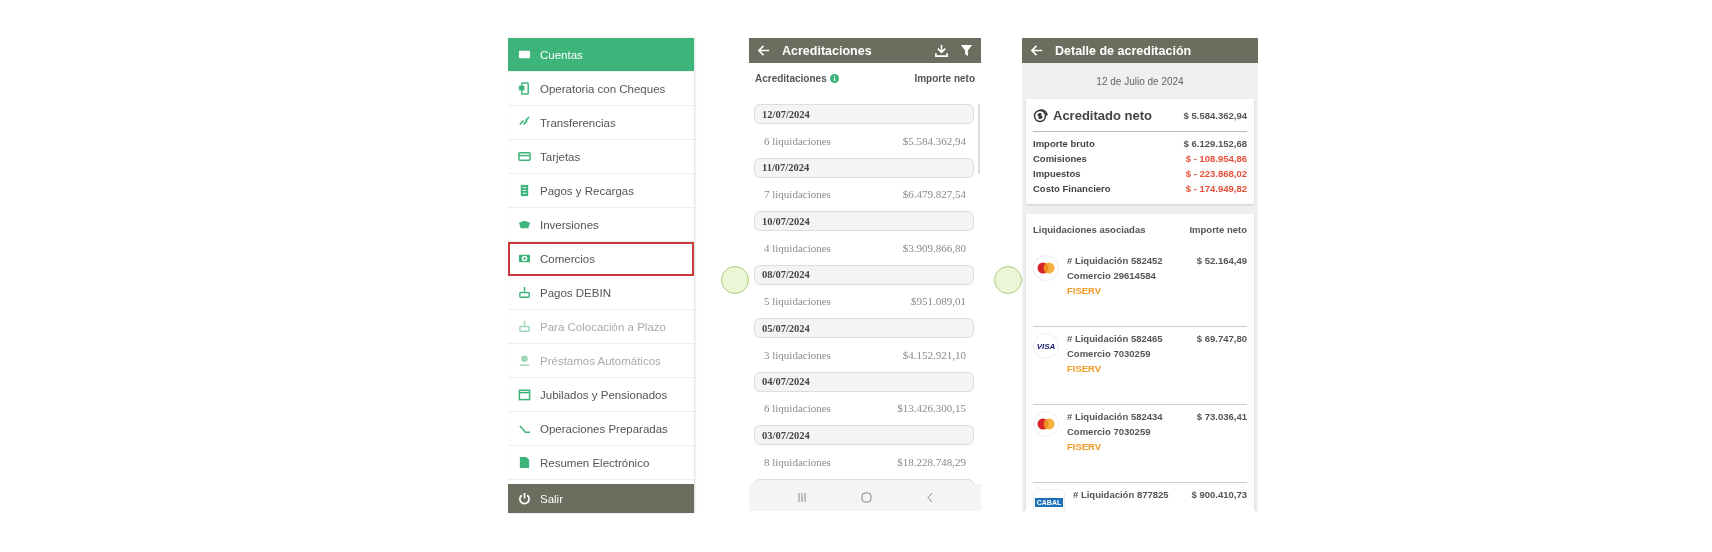 The width and height of the screenshot is (1712, 552). I want to click on merchant-number: Comercio 29614584, so click(1112, 275).